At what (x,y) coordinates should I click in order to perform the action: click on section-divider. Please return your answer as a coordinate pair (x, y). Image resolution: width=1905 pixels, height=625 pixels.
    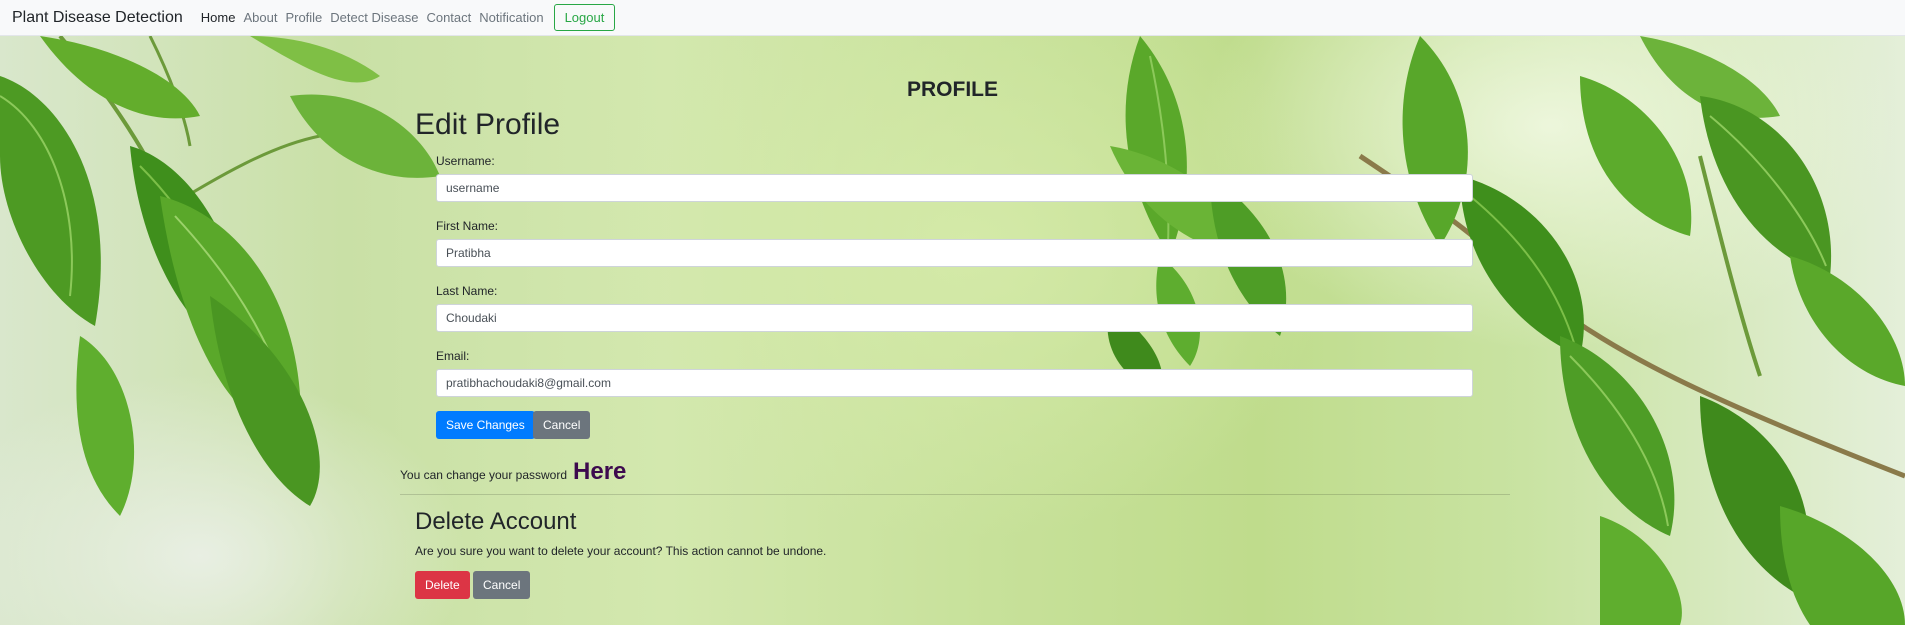
    Looking at the image, I should click on (955, 494).